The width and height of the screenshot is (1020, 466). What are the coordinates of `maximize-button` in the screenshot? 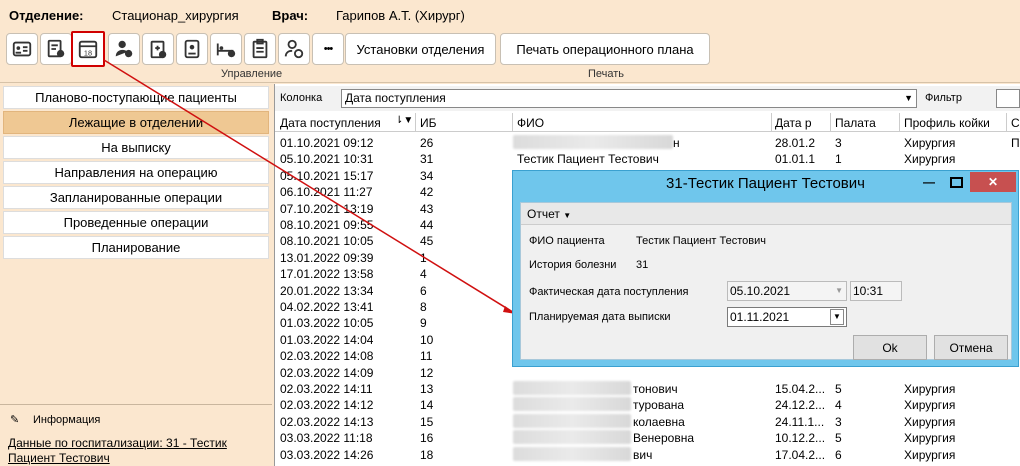 It's located at (956, 182).